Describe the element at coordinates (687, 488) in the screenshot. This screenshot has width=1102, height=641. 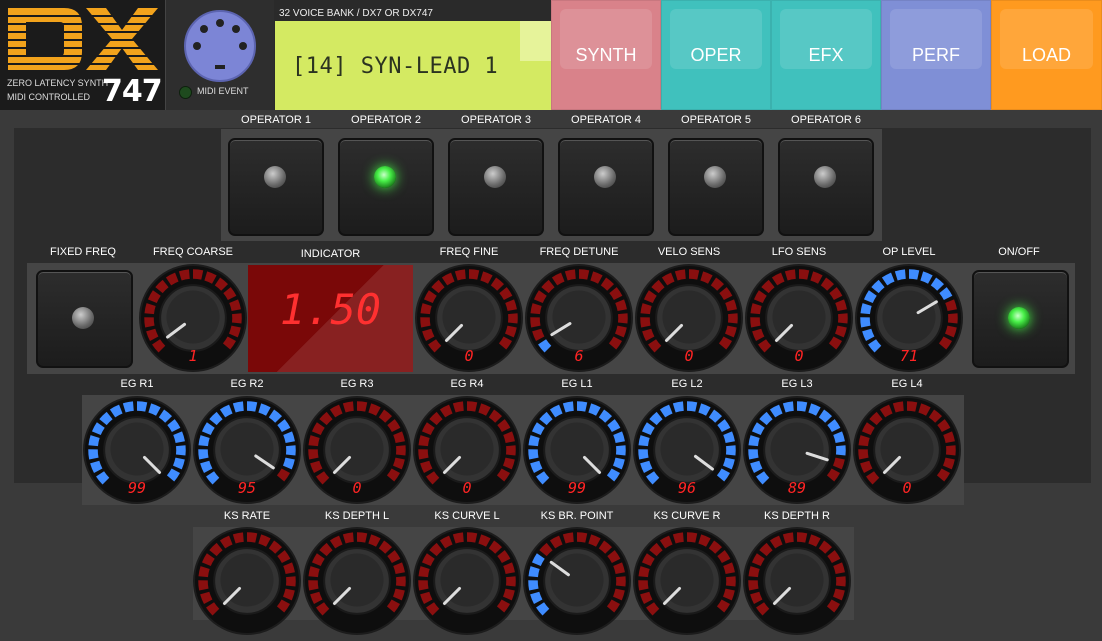
I see `knob-value: 96` at that location.